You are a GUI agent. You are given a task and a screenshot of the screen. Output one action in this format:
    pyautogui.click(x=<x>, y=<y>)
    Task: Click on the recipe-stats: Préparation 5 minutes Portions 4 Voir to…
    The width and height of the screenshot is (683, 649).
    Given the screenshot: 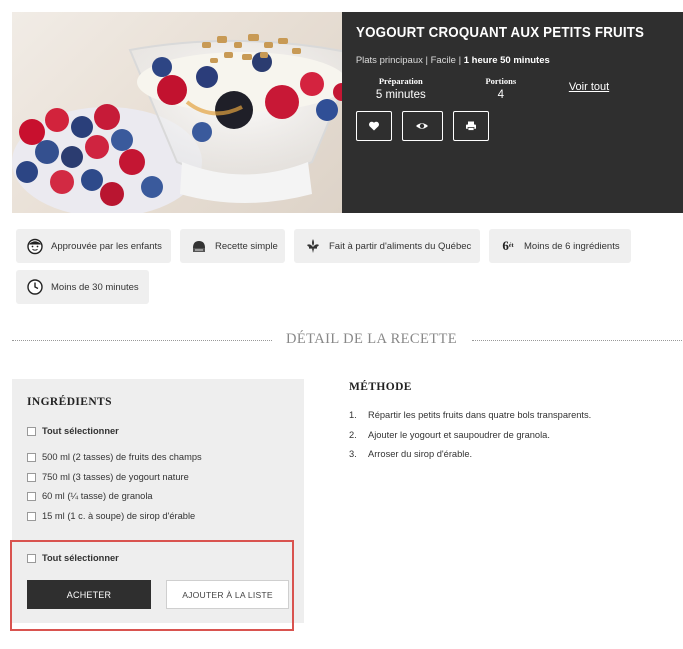 What is the action you would take?
    pyautogui.click(x=512, y=88)
    